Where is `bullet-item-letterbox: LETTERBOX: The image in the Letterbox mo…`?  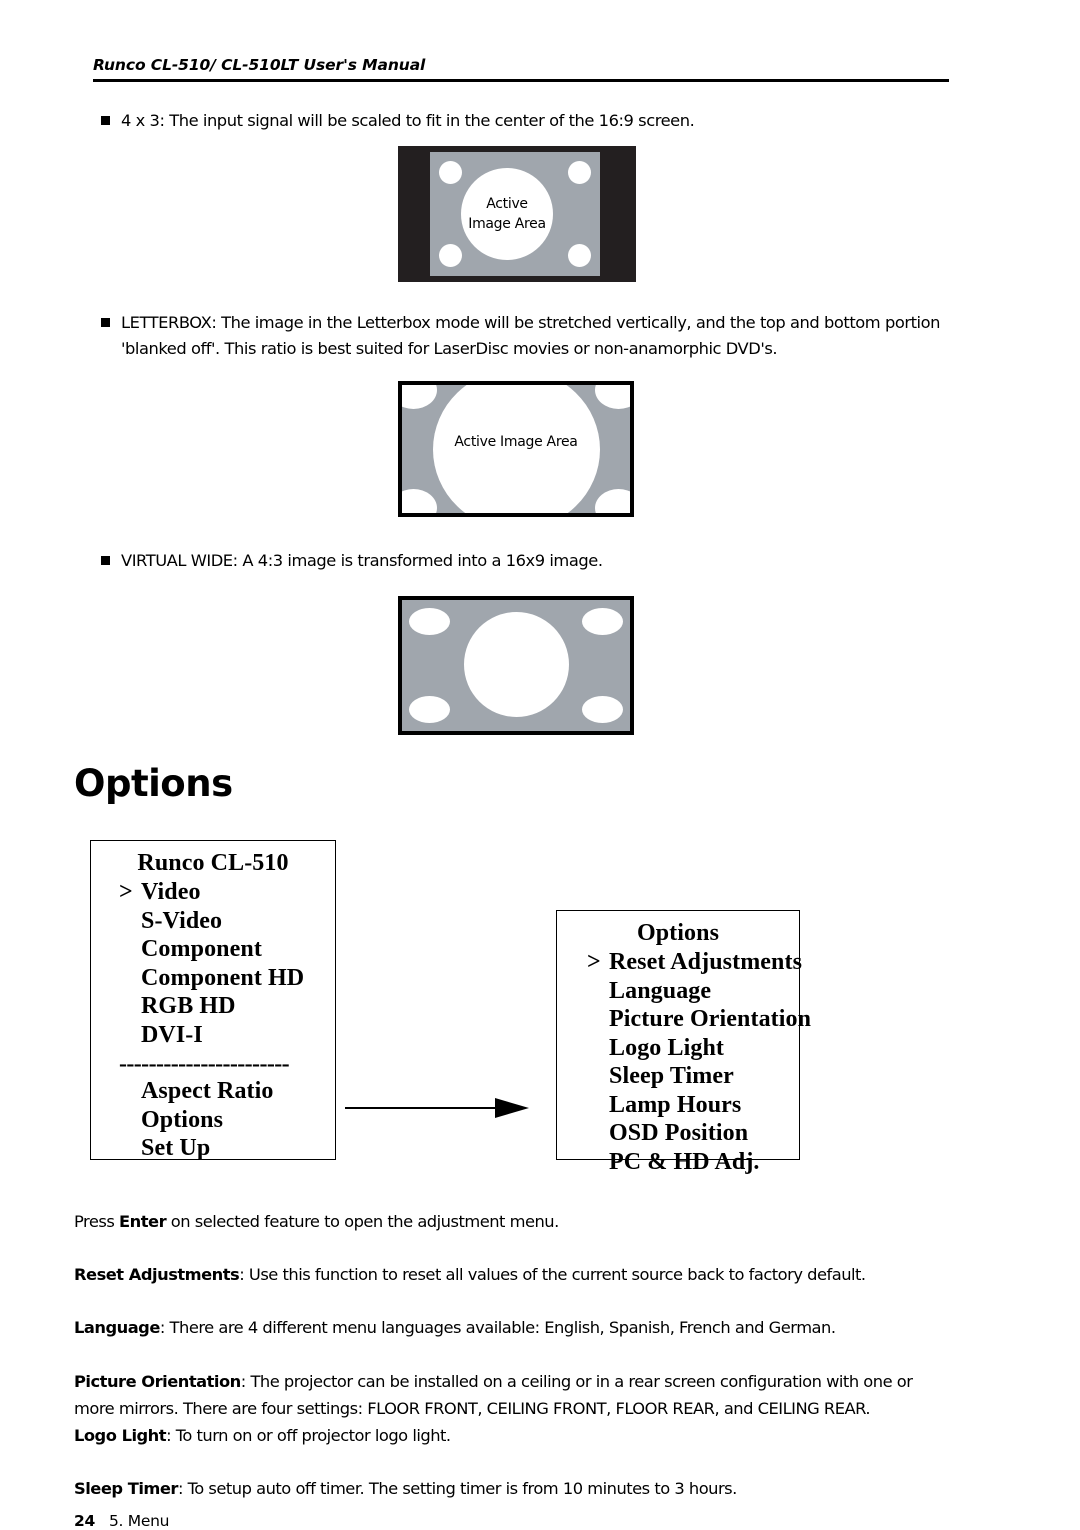
bullet-item-letterbox: LETTERBOX: The image in the Letterbox mo… is located at coordinates (525, 336).